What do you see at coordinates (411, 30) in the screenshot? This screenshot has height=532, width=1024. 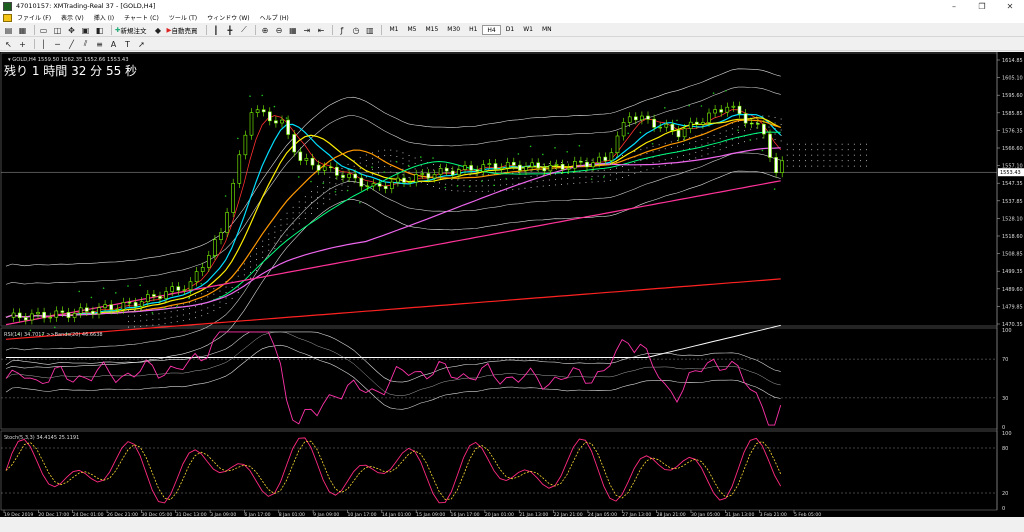 I see `tf-m5: M5` at bounding box center [411, 30].